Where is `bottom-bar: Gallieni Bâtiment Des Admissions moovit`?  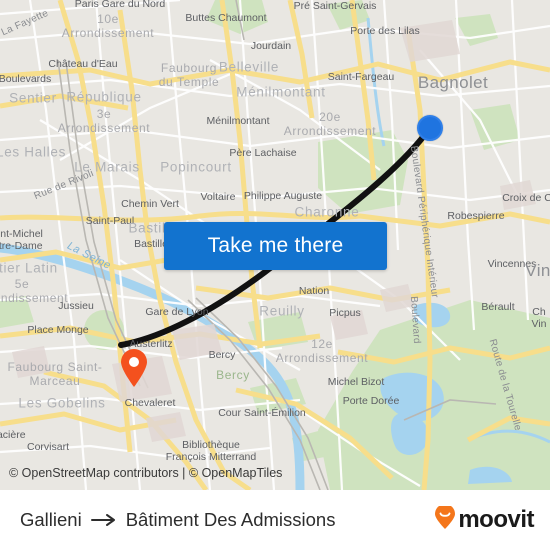
bottom-bar: Gallieni Bâtiment Des Admissions moovit is located at coordinates (275, 520).